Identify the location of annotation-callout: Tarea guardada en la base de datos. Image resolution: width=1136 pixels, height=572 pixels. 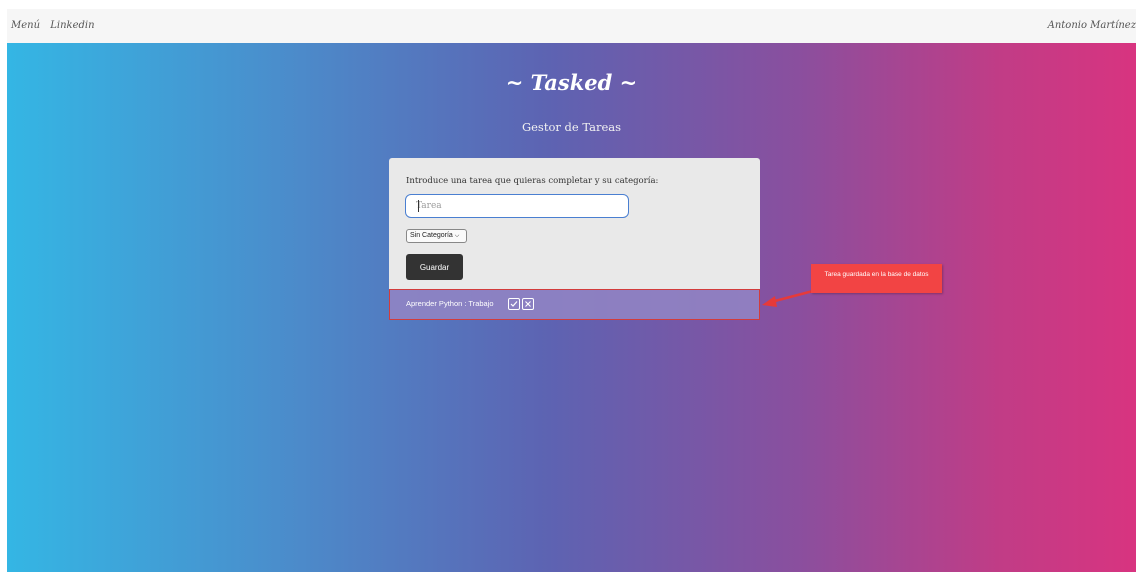
(876, 278).